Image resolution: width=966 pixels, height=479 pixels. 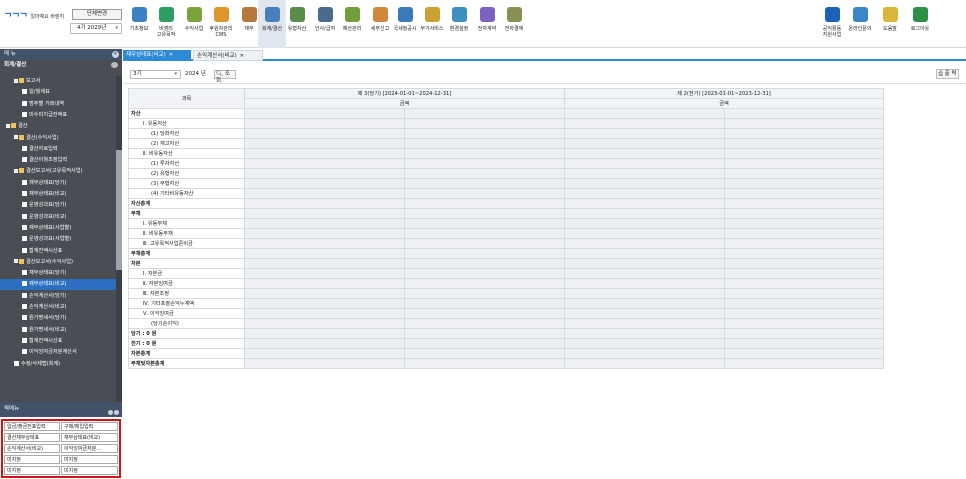 I want to click on menu-tree-item: 재무상태표(비교), so click(x=58, y=194).